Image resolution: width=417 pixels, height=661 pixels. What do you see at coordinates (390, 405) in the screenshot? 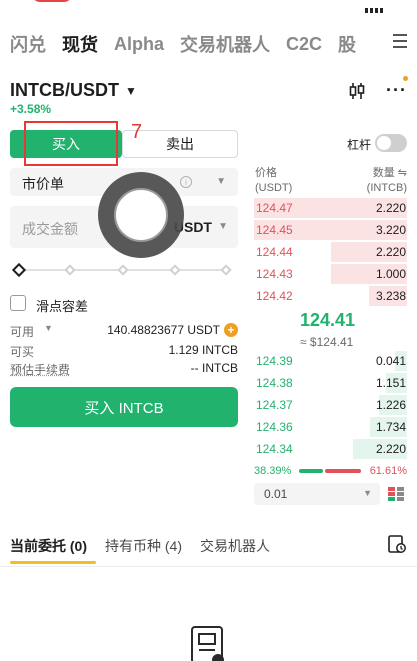
I see `bid-qty: 1.226` at bounding box center [390, 405].